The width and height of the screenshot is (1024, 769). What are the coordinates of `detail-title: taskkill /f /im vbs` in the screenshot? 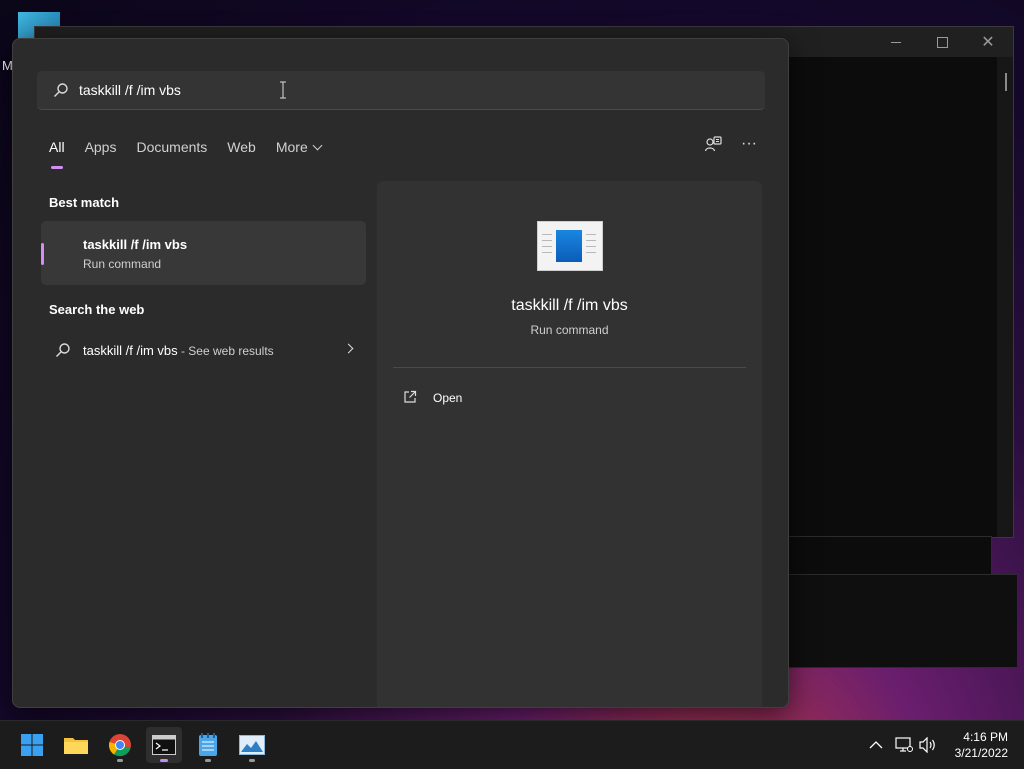 It's located at (569, 305).